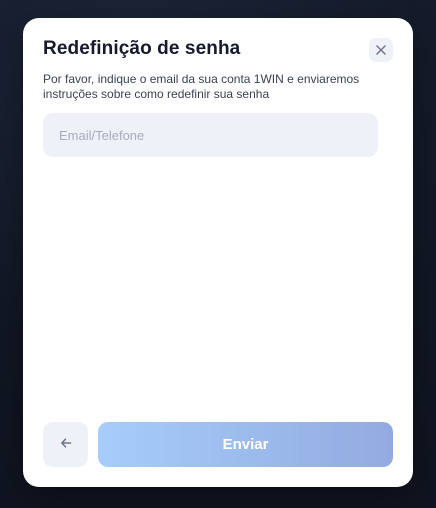 The image size is (436, 508). I want to click on dialog-title: Redefinição de senha, so click(142, 48).